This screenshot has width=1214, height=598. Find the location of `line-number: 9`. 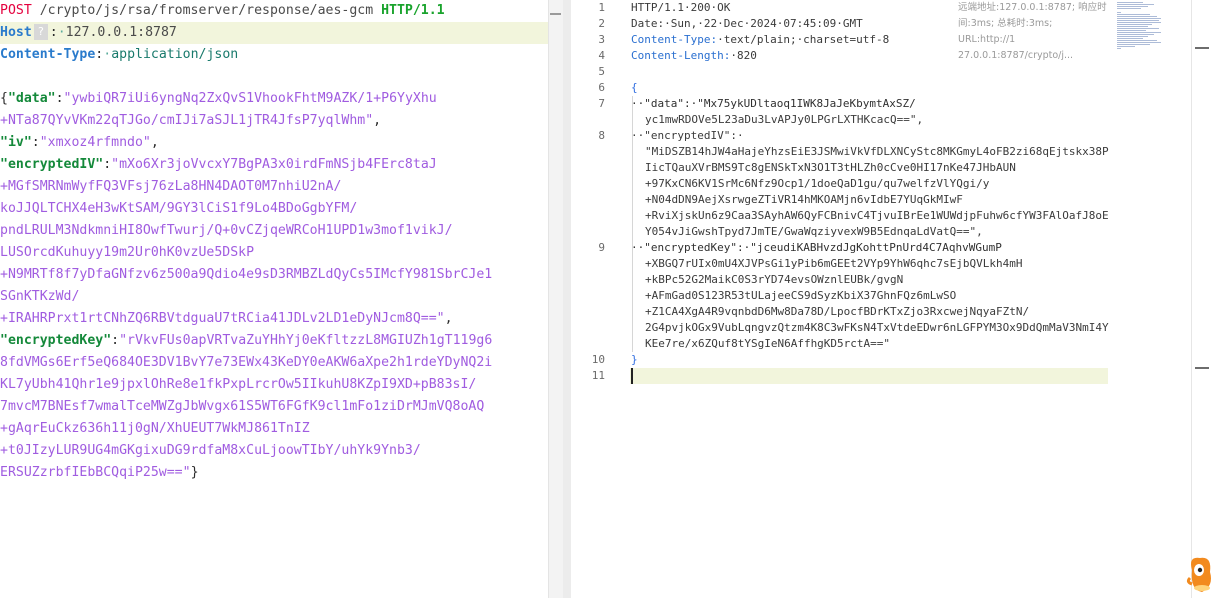

line-number: 9 is located at coordinates (601, 247).